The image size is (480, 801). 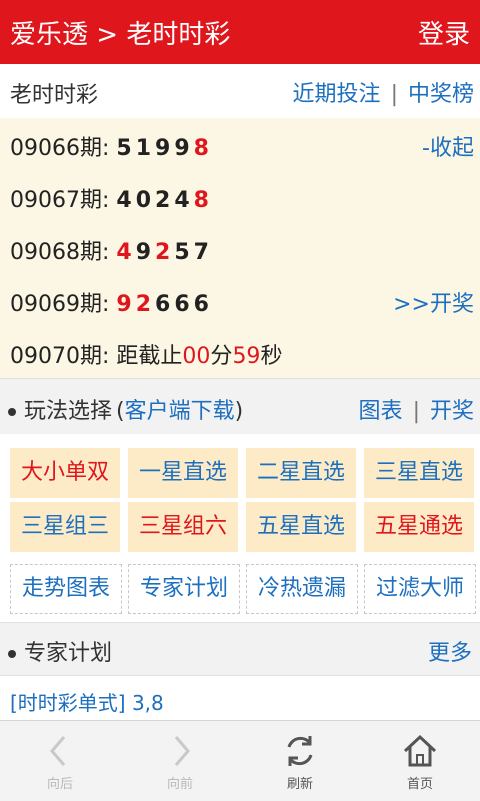 I want to click on draw-issue: 09067期: 40248, so click(x=111, y=198).